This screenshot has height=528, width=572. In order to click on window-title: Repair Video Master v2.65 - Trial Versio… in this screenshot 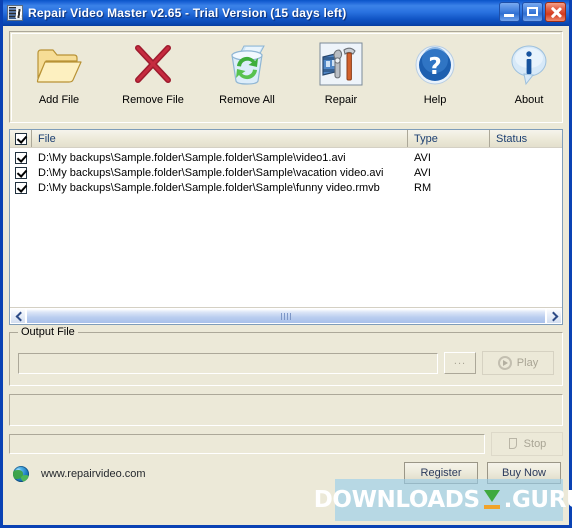, I will do `click(187, 13)`.